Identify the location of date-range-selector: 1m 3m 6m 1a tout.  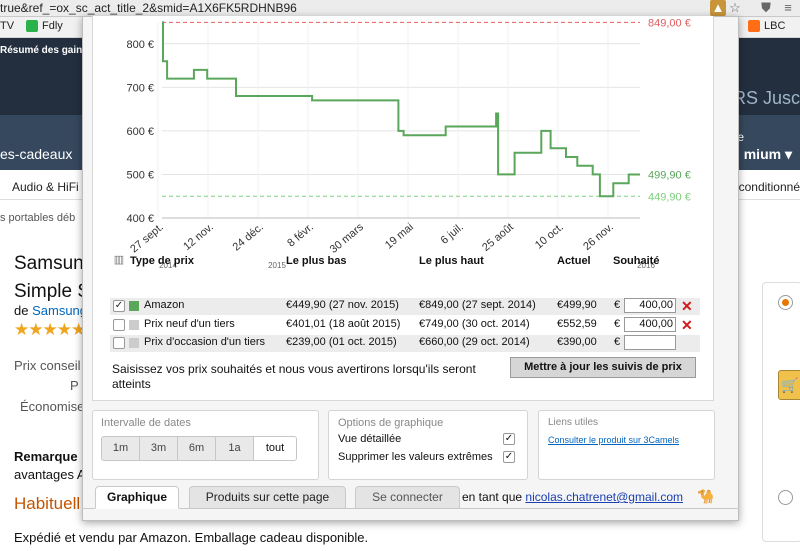
(199, 448).